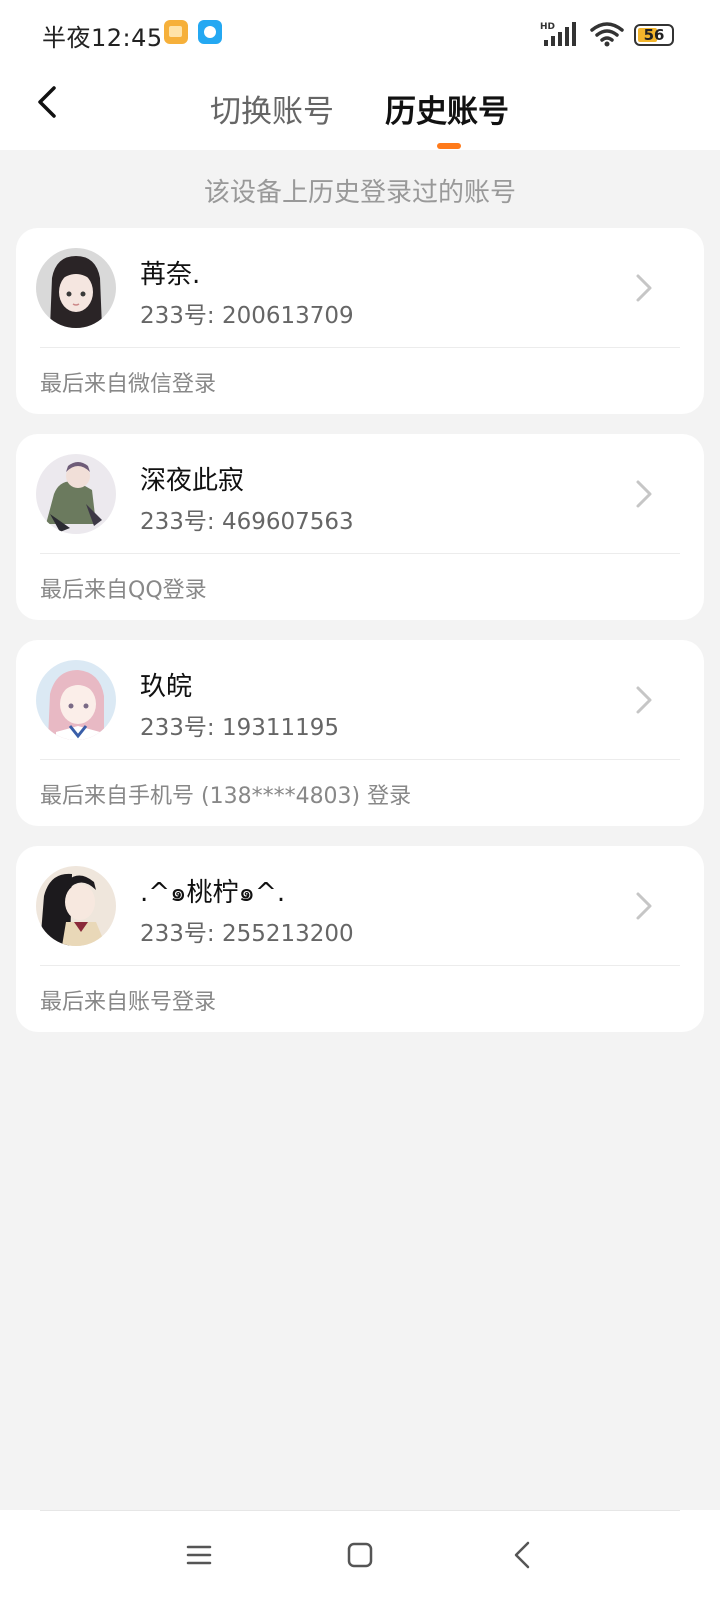 Image resolution: width=720 pixels, height=1600 pixels. What do you see at coordinates (170, 275) in the screenshot?
I see `account-name: 苒奈.` at bounding box center [170, 275].